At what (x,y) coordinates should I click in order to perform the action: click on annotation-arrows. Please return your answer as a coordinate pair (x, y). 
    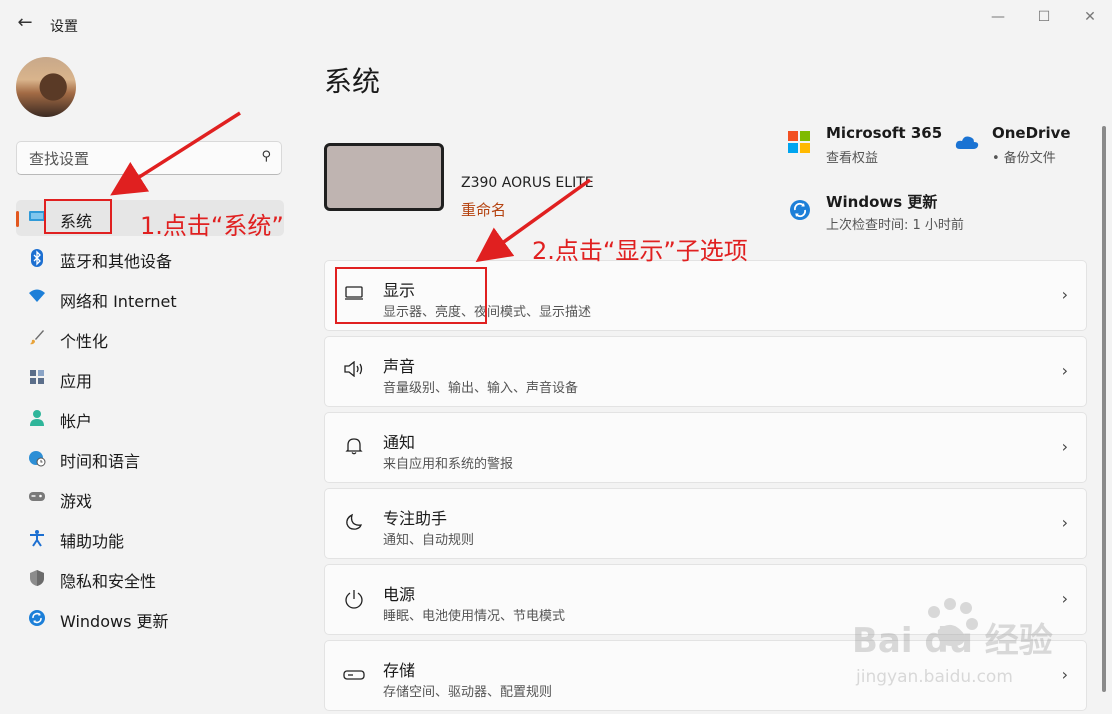
    Looking at the image, I should click on (351, 187).